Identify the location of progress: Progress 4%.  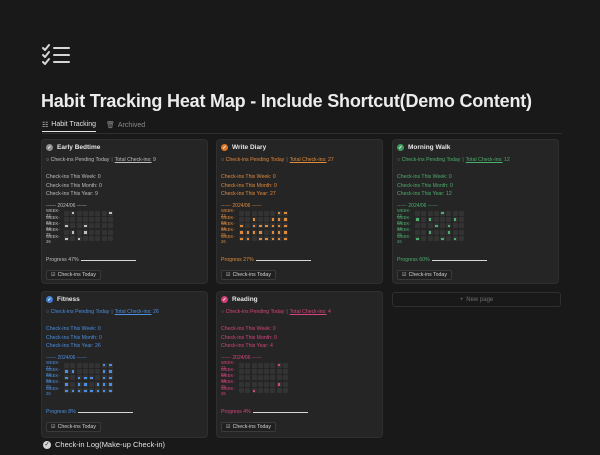
(264, 412).